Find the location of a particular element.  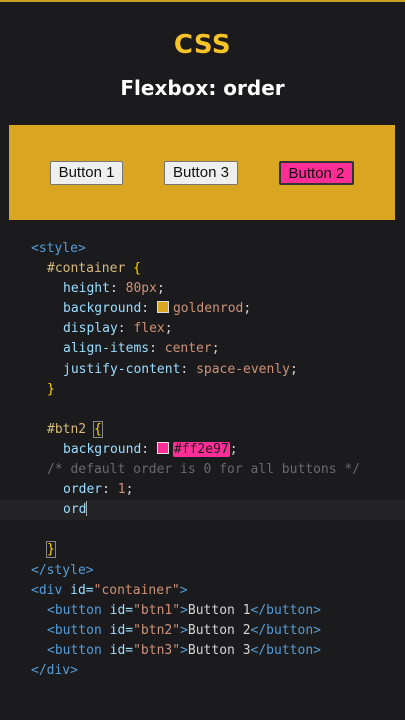

code-line: #btn2 { is located at coordinates (75, 429).